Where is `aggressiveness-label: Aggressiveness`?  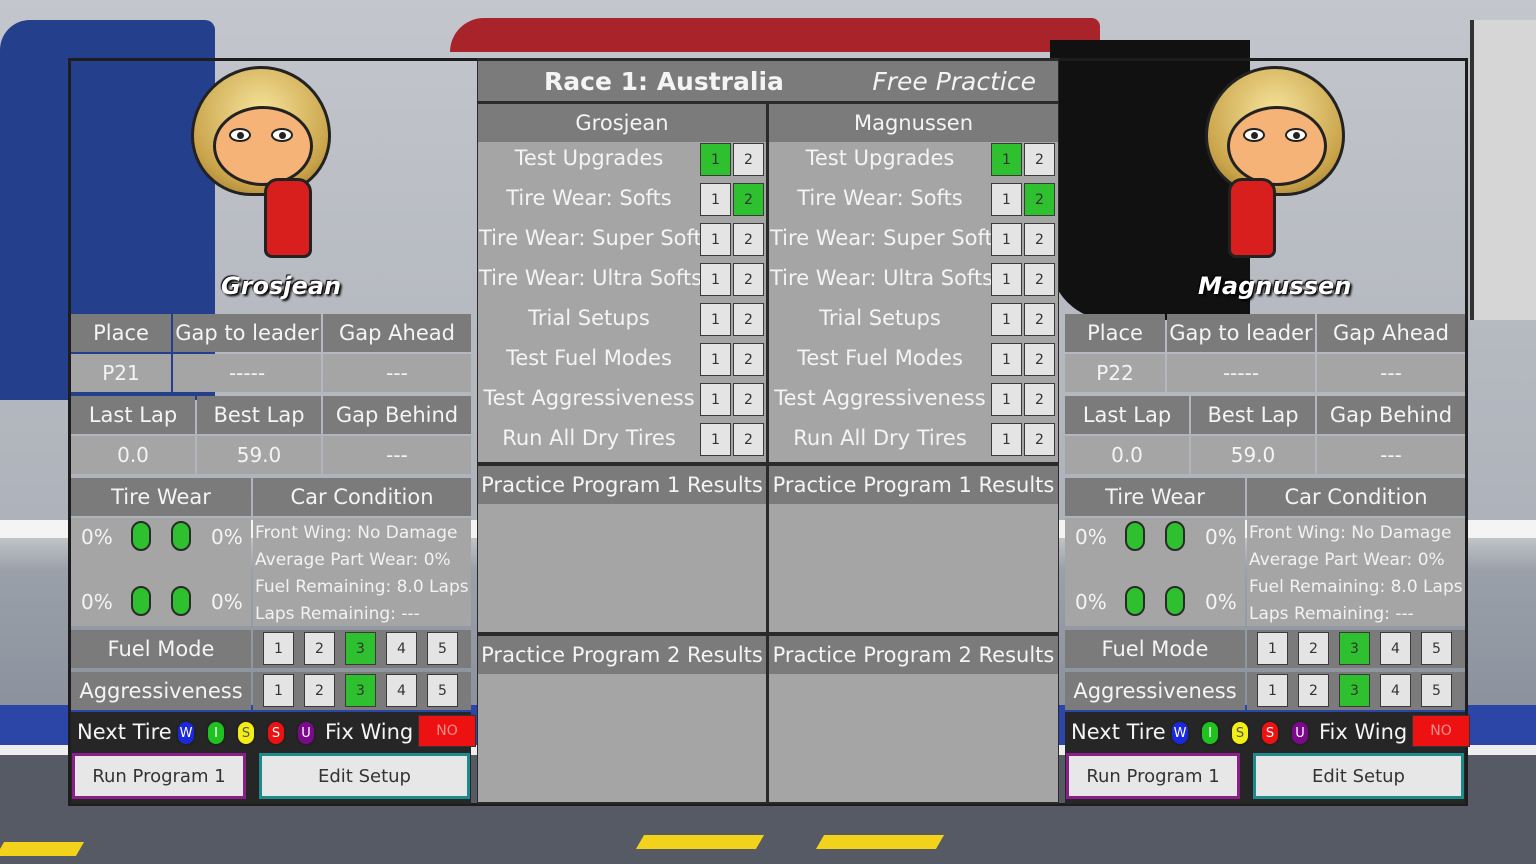
aggressiveness-label: Aggressiveness is located at coordinates (1155, 691).